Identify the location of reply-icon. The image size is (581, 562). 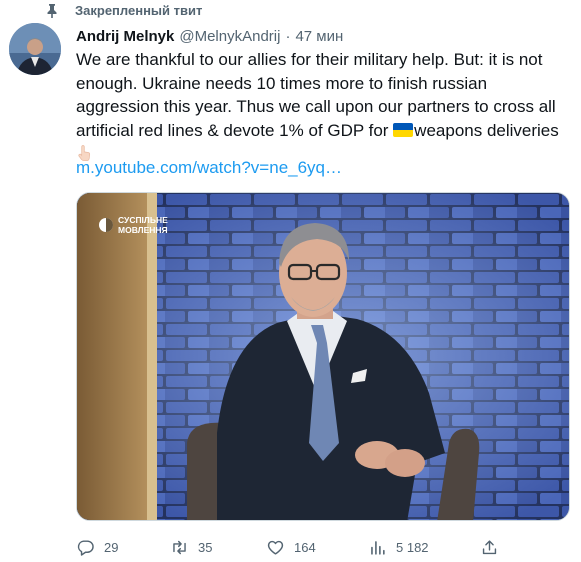
(85, 547).